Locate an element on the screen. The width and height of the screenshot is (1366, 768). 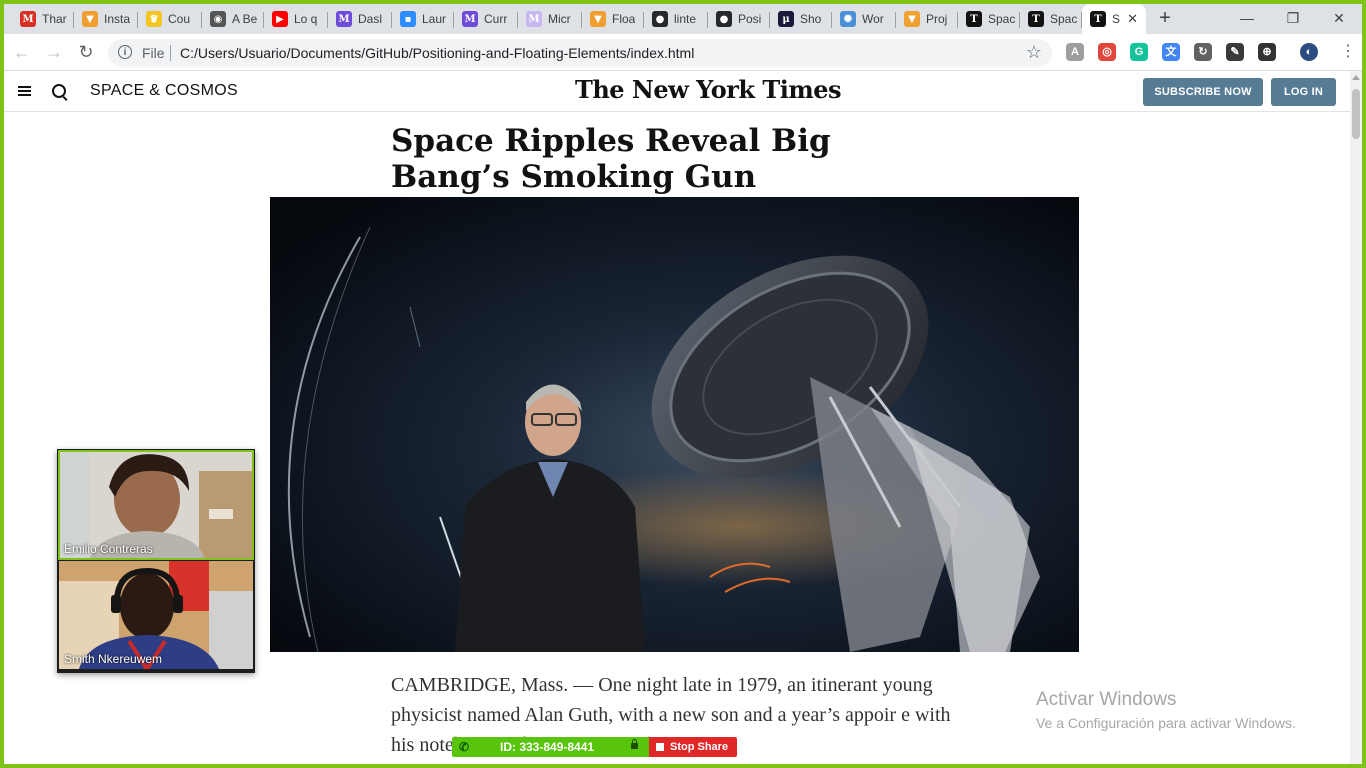
tab-title: S is located at coordinates (1116, 19).